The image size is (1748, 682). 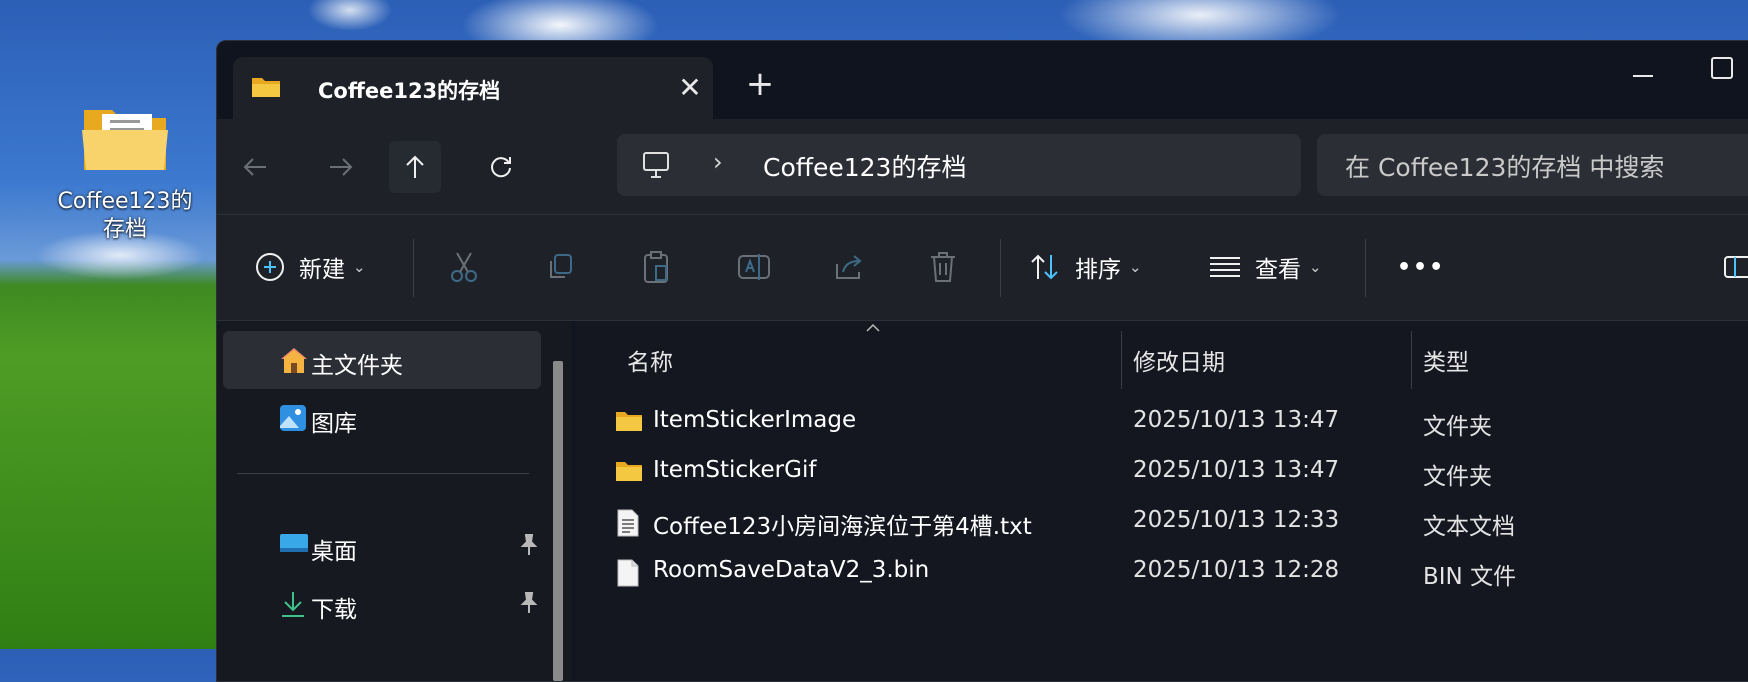 I want to click on file-type: 文本文档, so click(x=1469, y=527).